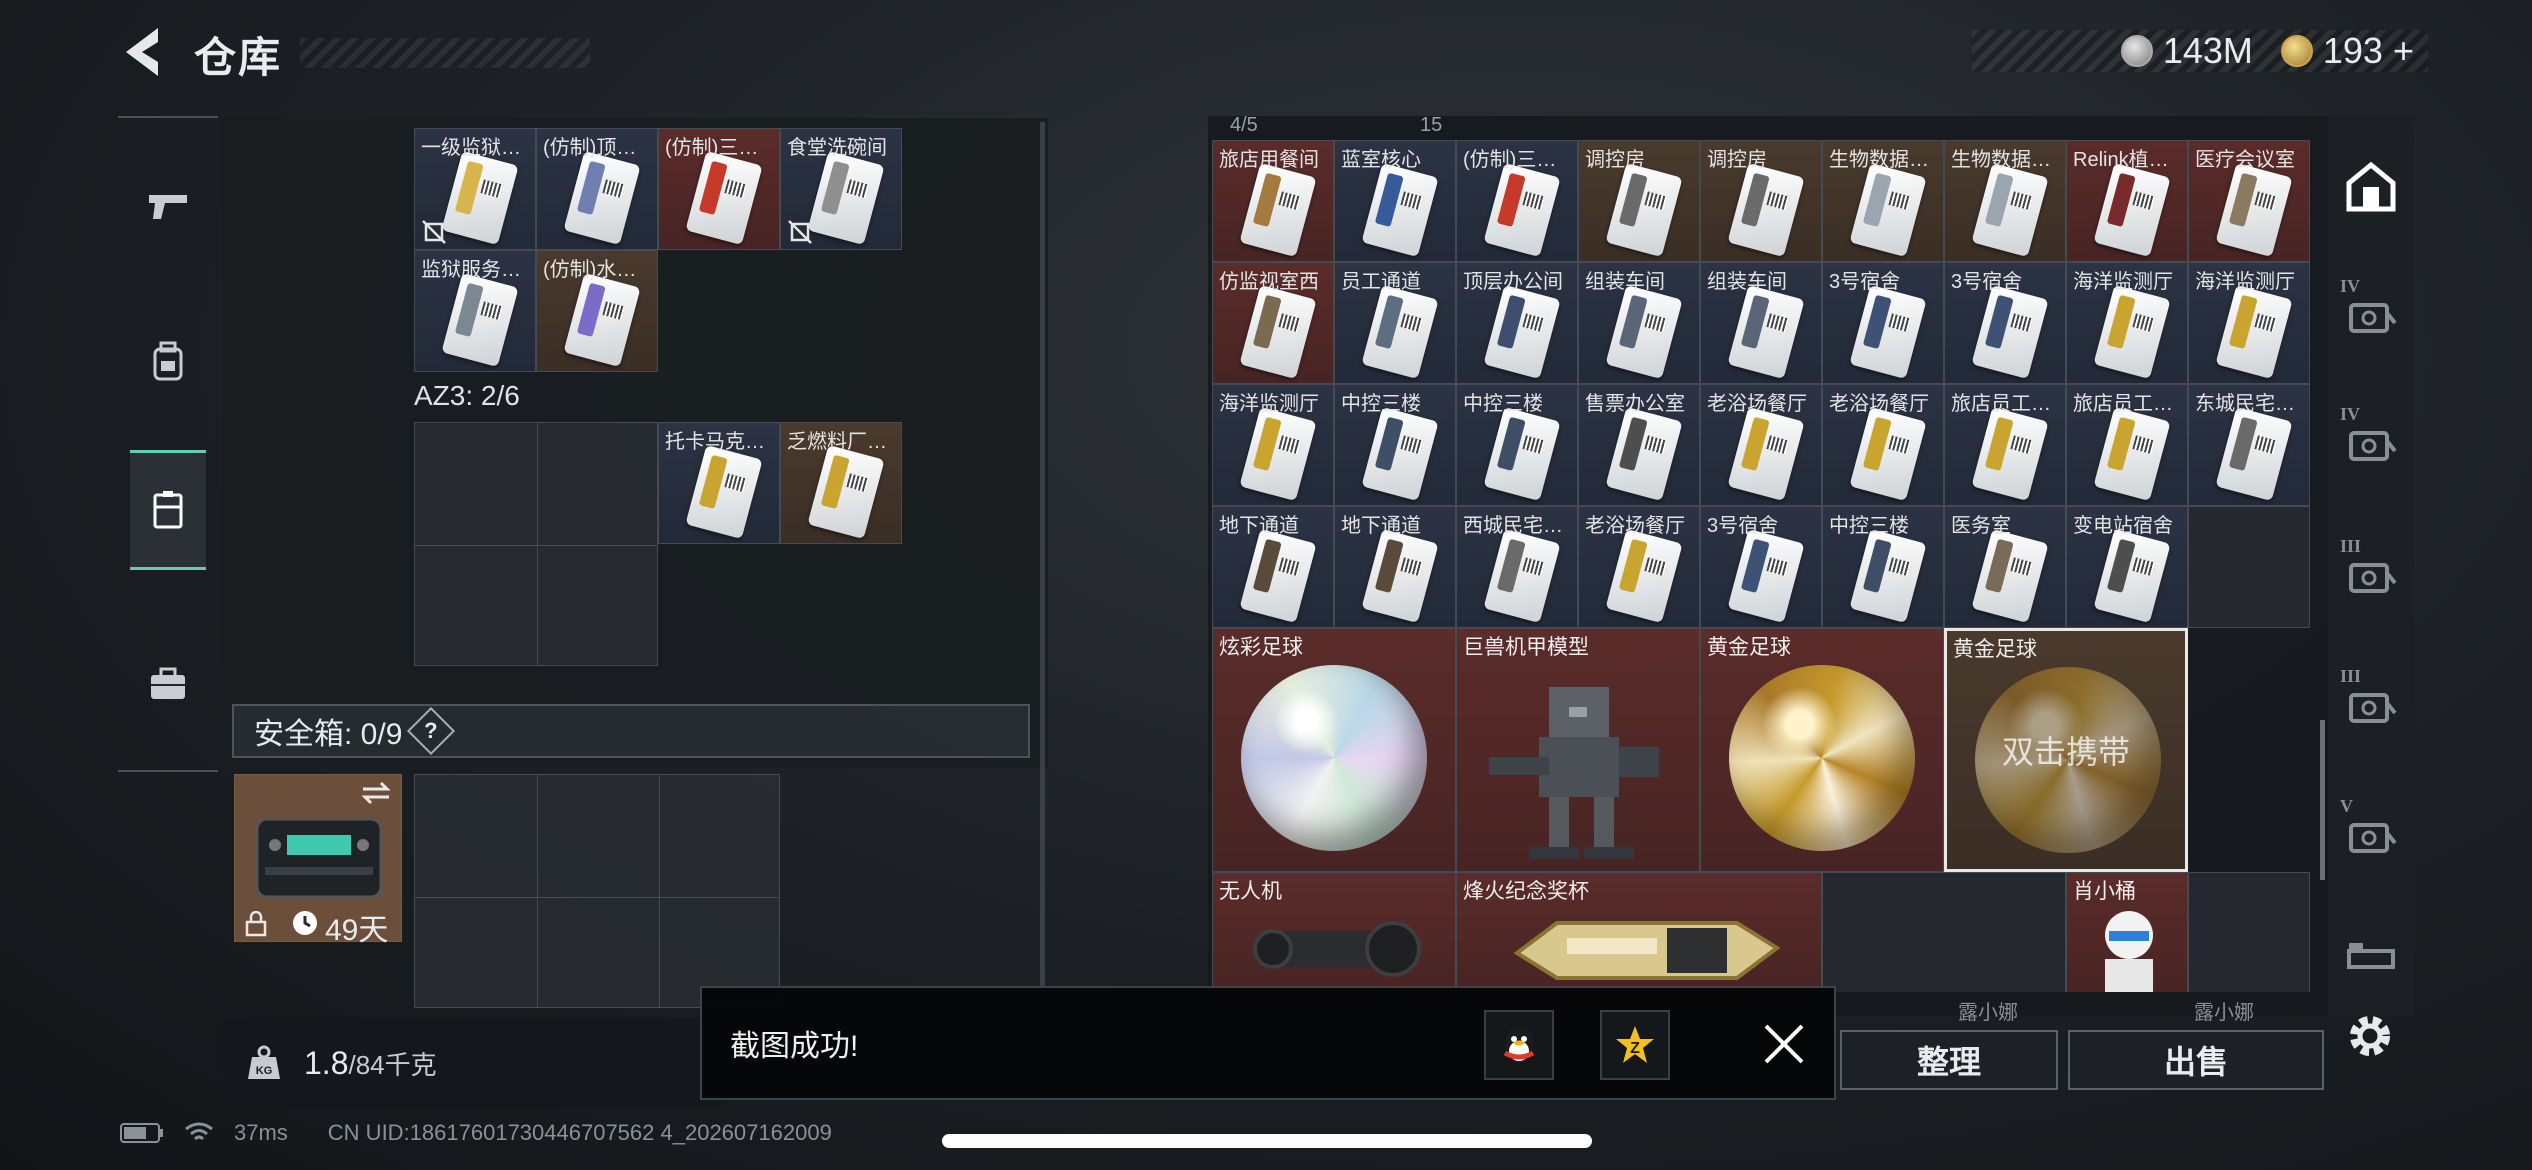 Image resolution: width=2532 pixels, height=1170 pixels. What do you see at coordinates (2207, 50) in the screenshot?
I see `silver-amount: 143M` at bounding box center [2207, 50].